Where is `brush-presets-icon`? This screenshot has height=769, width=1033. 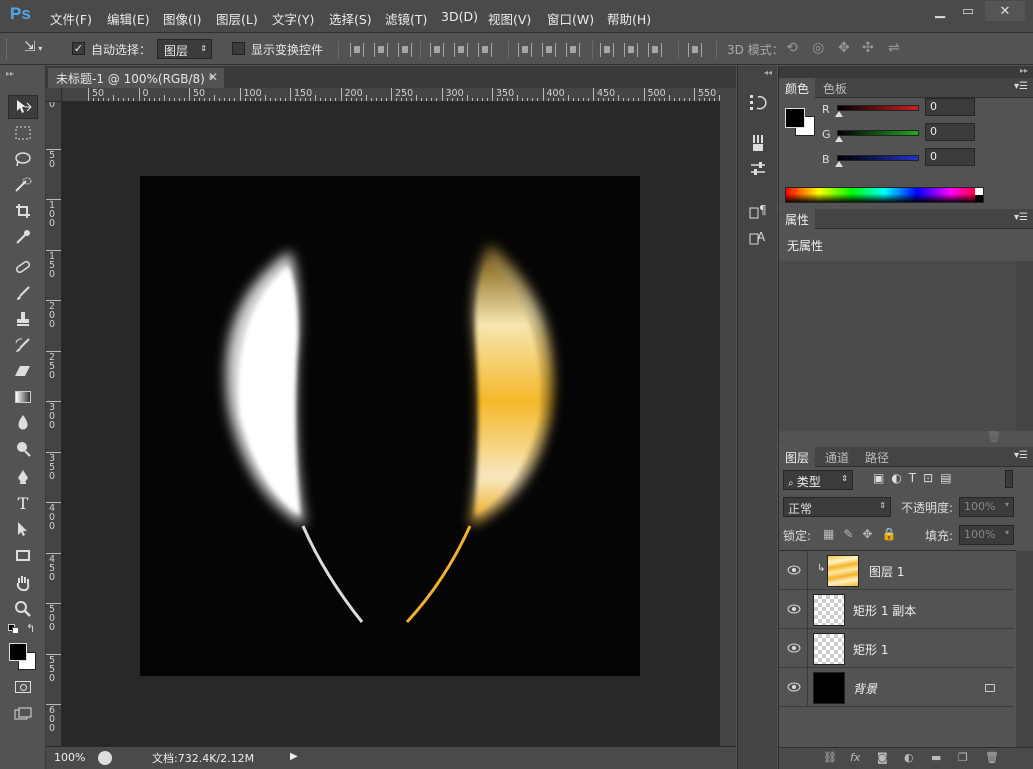 brush-presets-icon is located at coordinates (758, 143).